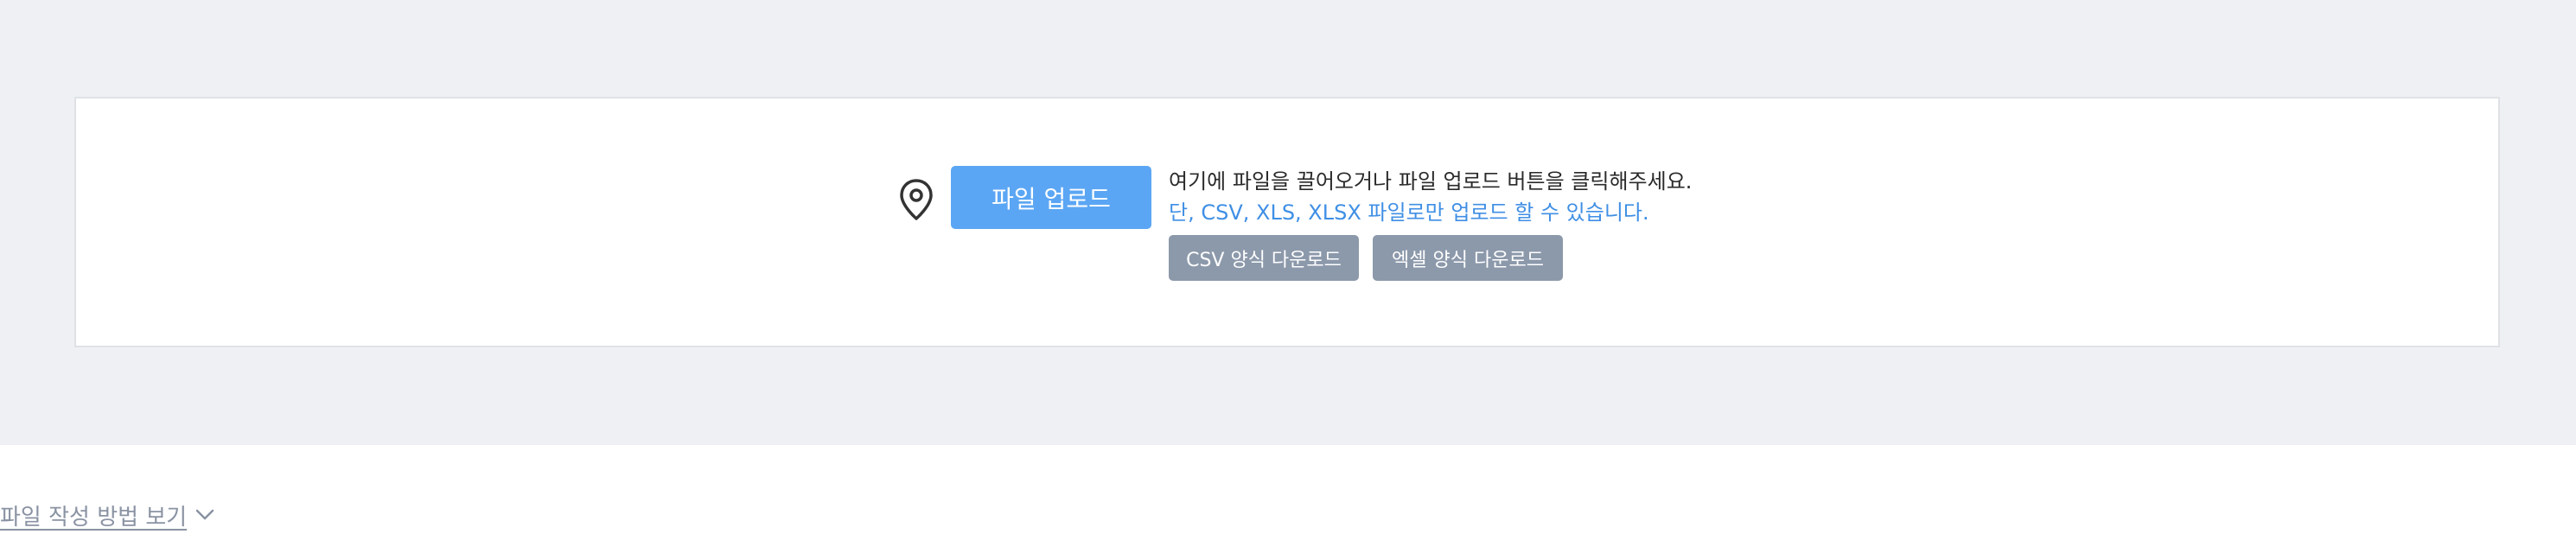 This screenshot has width=2576, height=534. I want to click on file-upload-button: 파일 업로드, so click(1051, 197).